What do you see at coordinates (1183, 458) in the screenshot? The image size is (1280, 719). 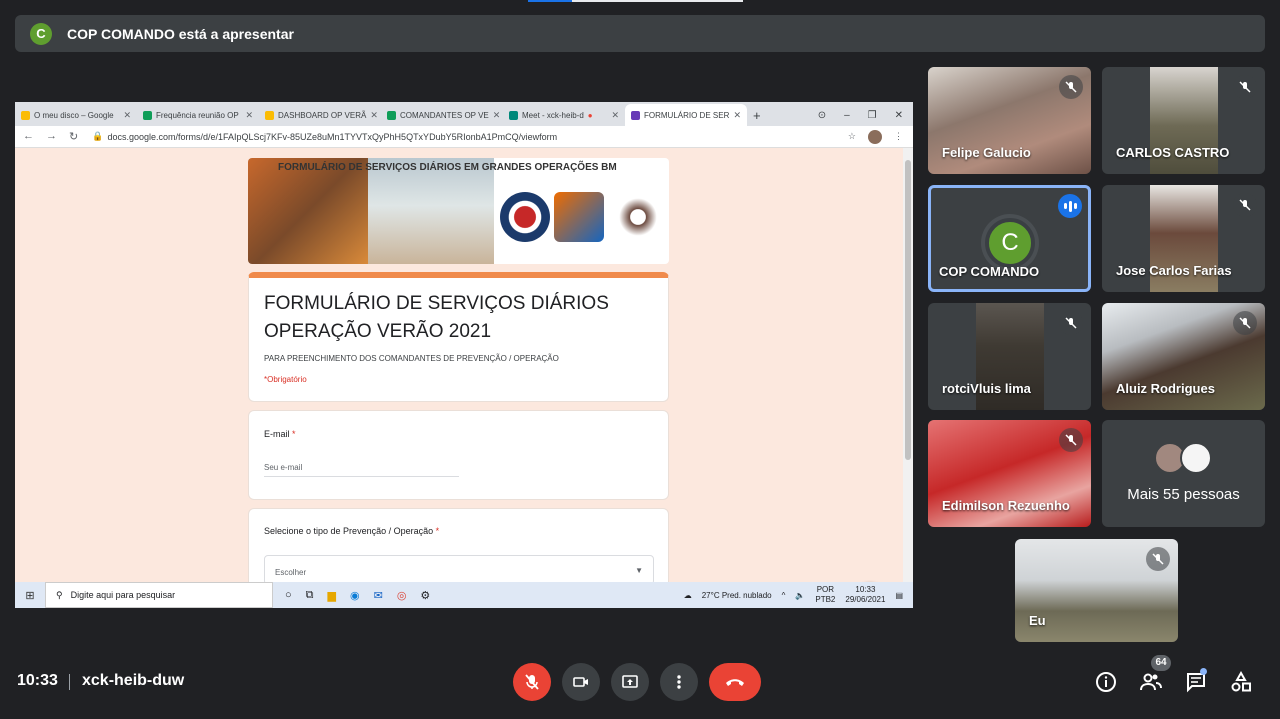 I see `more-avatars` at bounding box center [1183, 458].